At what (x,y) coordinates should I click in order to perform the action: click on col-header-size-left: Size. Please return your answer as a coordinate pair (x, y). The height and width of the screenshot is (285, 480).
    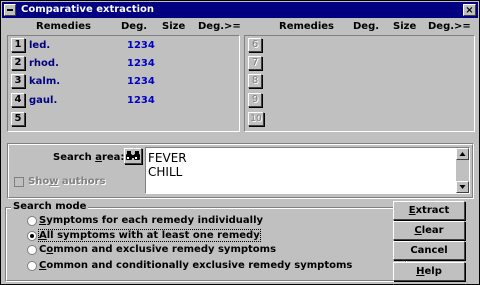
    Looking at the image, I should click on (174, 26).